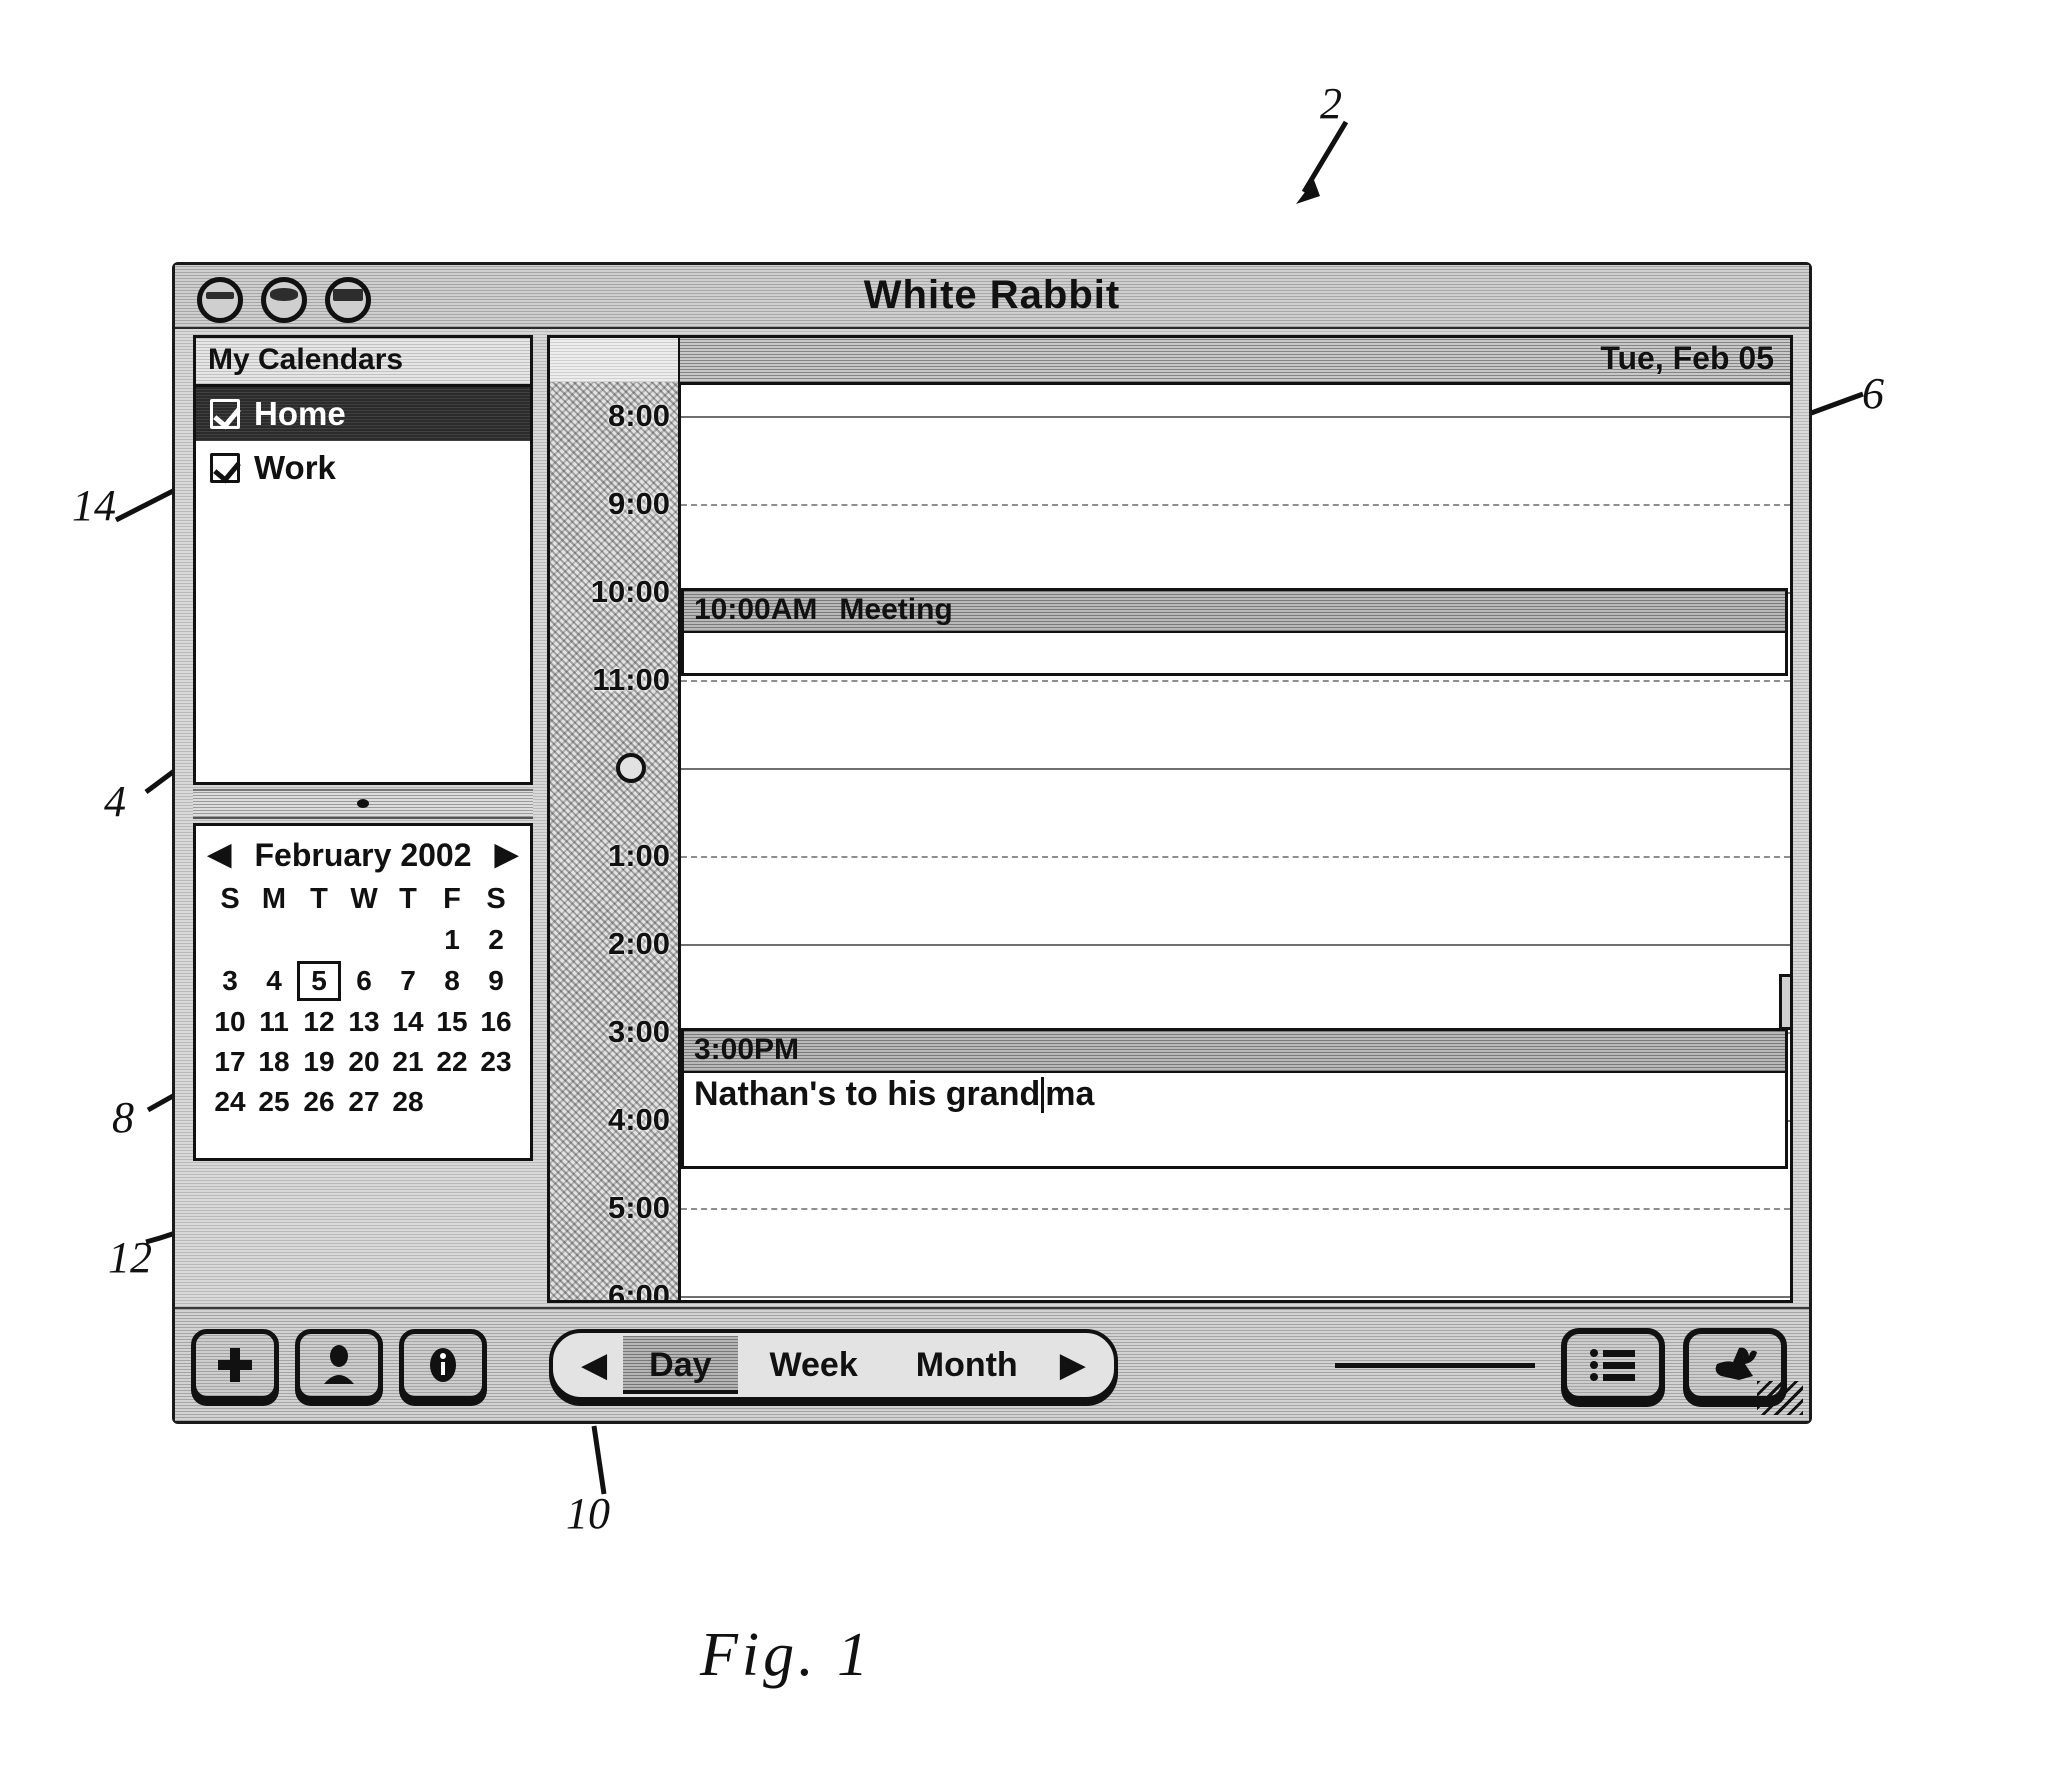  I want to click on mini-calendar-day: 8, so click(452, 981).